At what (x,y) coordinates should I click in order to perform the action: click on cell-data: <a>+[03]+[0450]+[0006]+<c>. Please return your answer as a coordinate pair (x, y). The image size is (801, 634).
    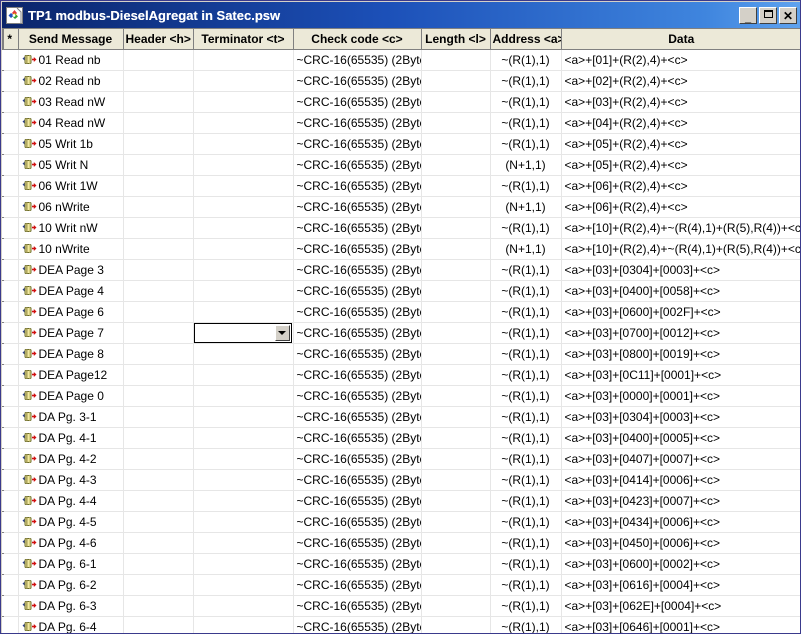
    Looking at the image, I should click on (680, 543).